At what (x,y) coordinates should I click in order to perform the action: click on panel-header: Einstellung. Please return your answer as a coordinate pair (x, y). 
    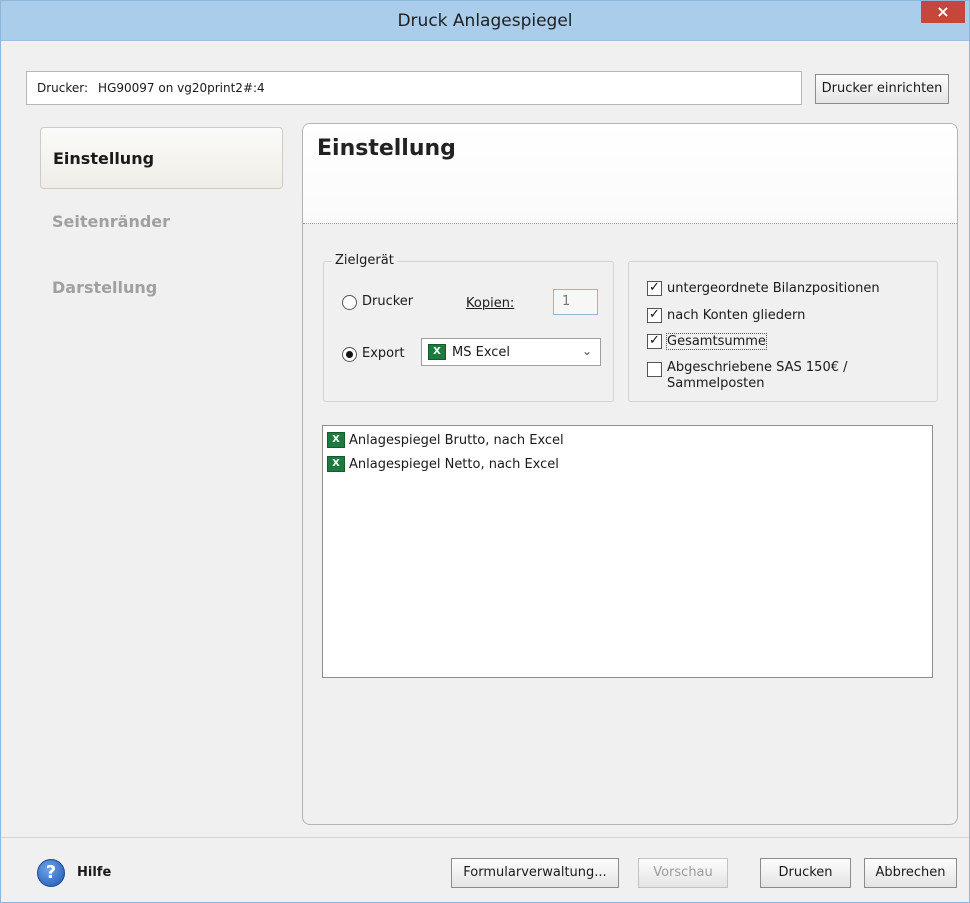
    Looking at the image, I should click on (630, 174).